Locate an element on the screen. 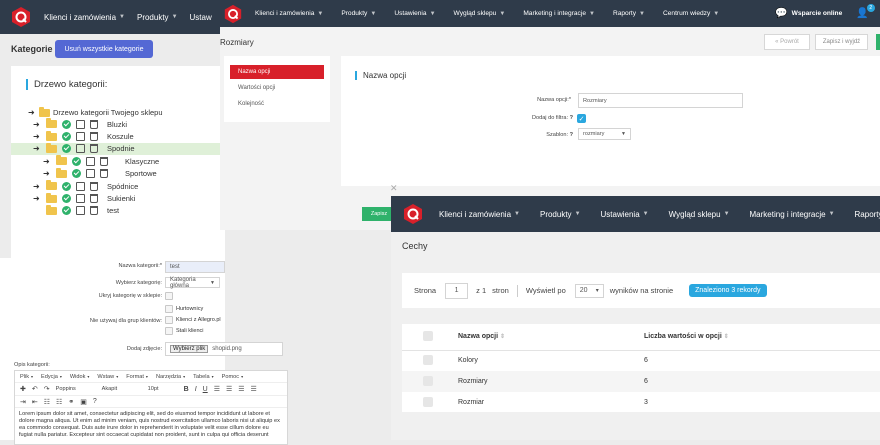 This screenshot has width=880, height=445. editor-menu-item: Pomoc is located at coordinates (230, 377).